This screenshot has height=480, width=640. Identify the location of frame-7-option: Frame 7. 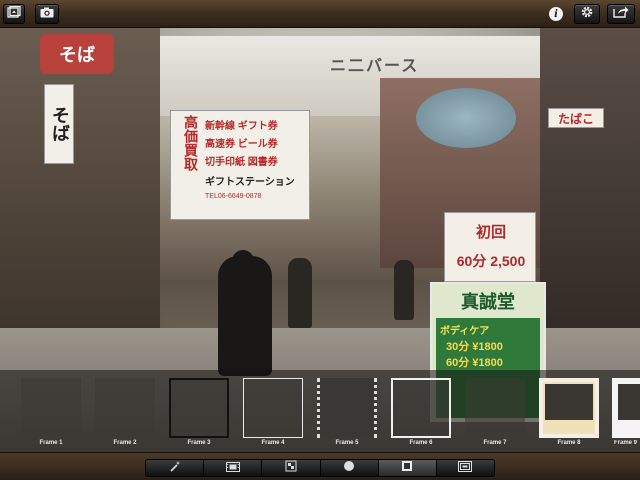
(495, 413).